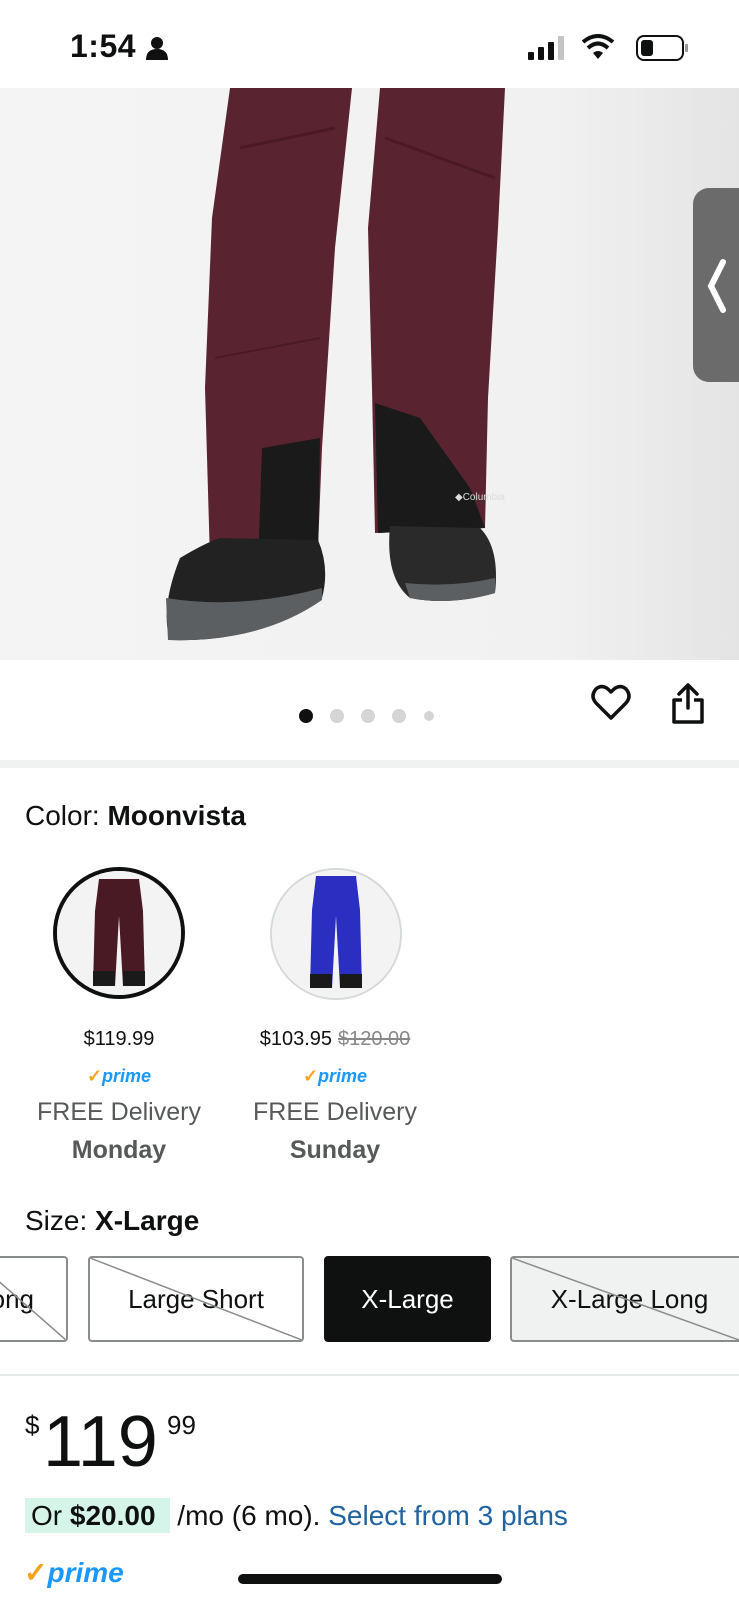 The image size is (739, 1600). What do you see at coordinates (181, 1425) in the screenshot?
I see `price-fraction: 99` at bounding box center [181, 1425].